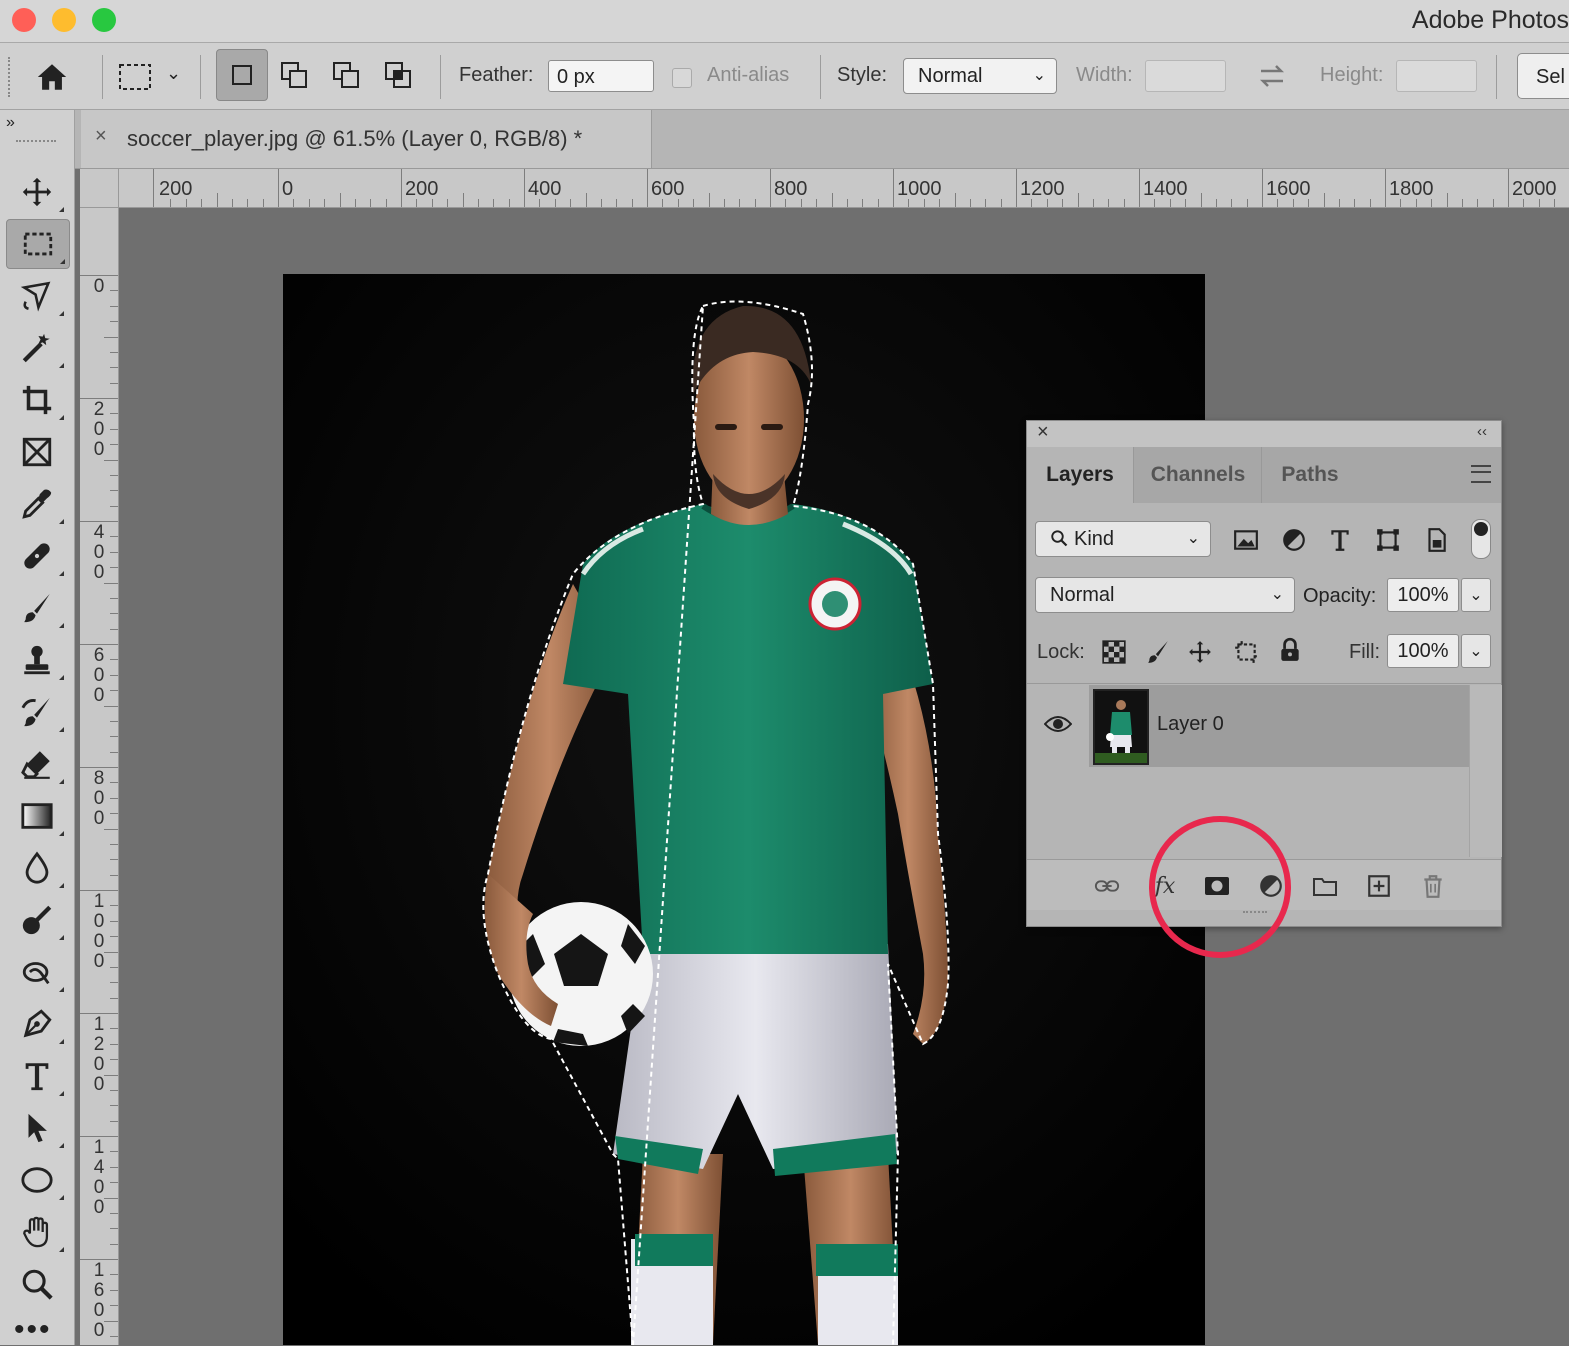 This screenshot has width=1569, height=1346. What do you see at coordinates (37, 296) in the screenshot?
I see `lasso-tool-icon` at bounding box center [37, 296].